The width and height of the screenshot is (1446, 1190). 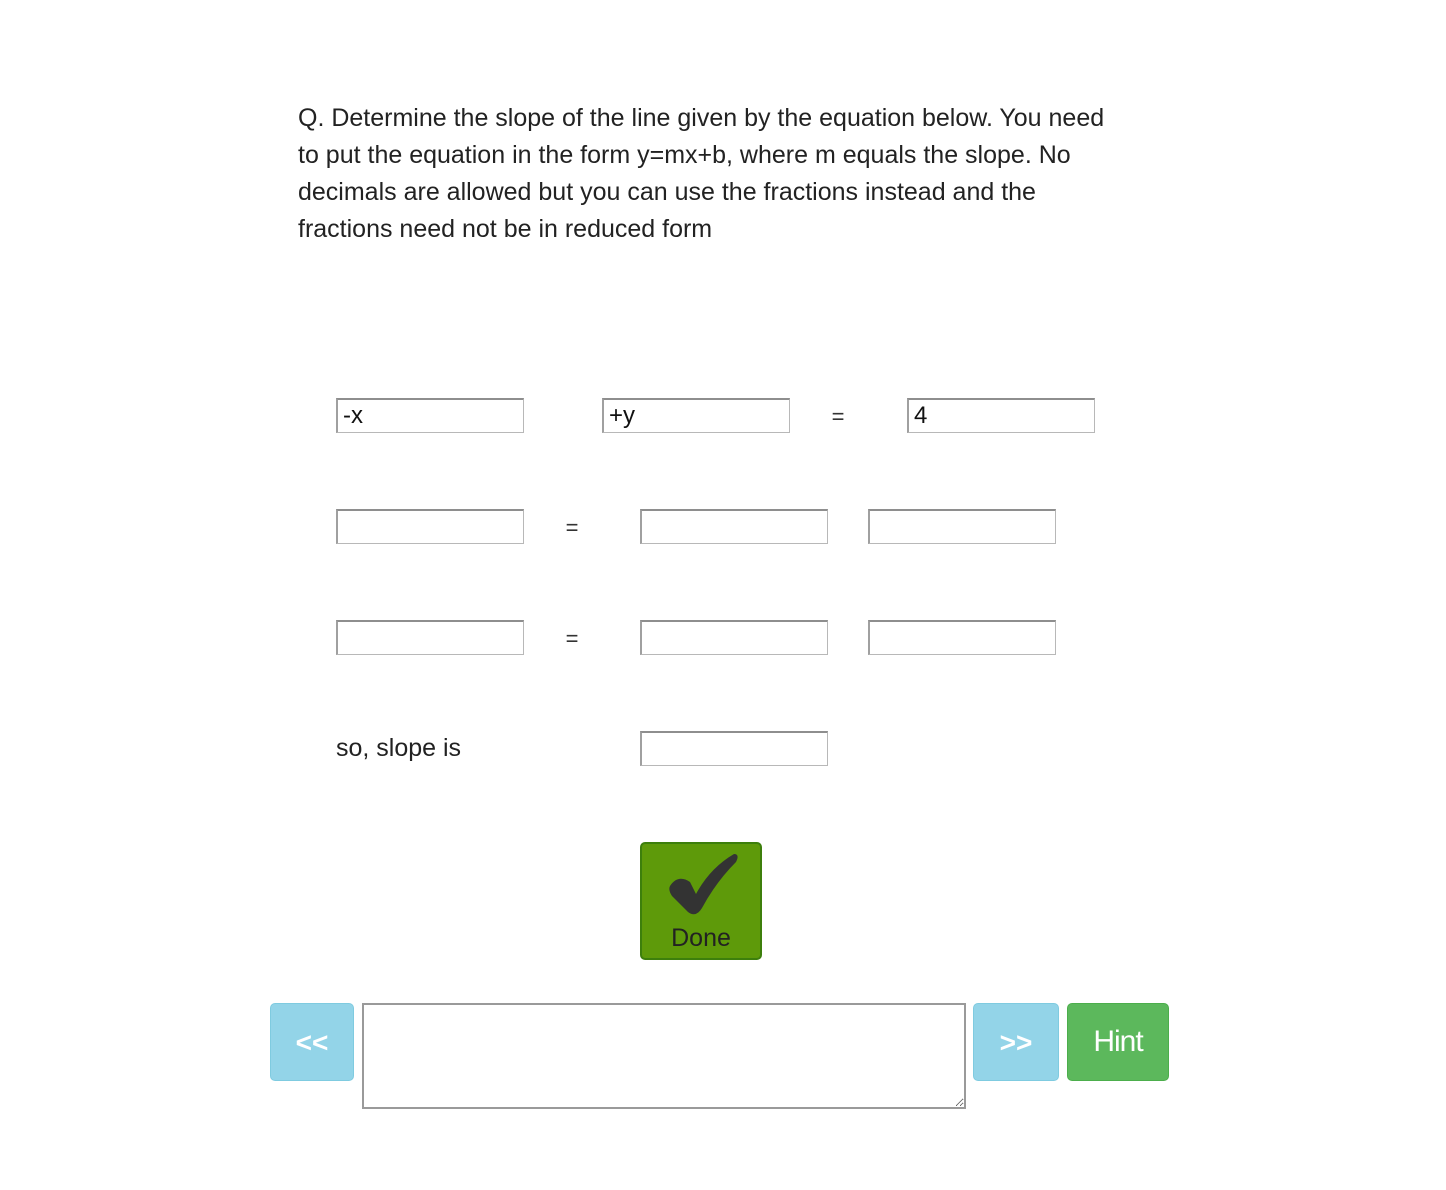 I want to click on feedback-textarea, so click(x=664, y=1056).